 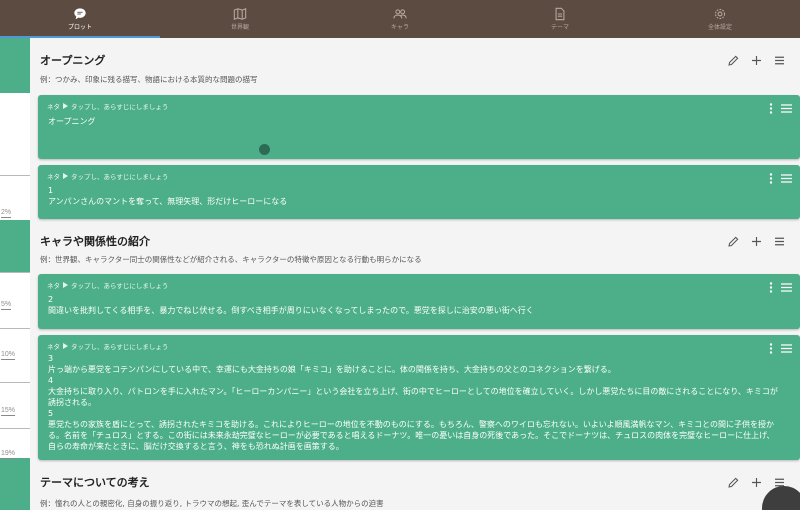 I want to click on tab-characters: キャラ, so click(x=400, y=19).